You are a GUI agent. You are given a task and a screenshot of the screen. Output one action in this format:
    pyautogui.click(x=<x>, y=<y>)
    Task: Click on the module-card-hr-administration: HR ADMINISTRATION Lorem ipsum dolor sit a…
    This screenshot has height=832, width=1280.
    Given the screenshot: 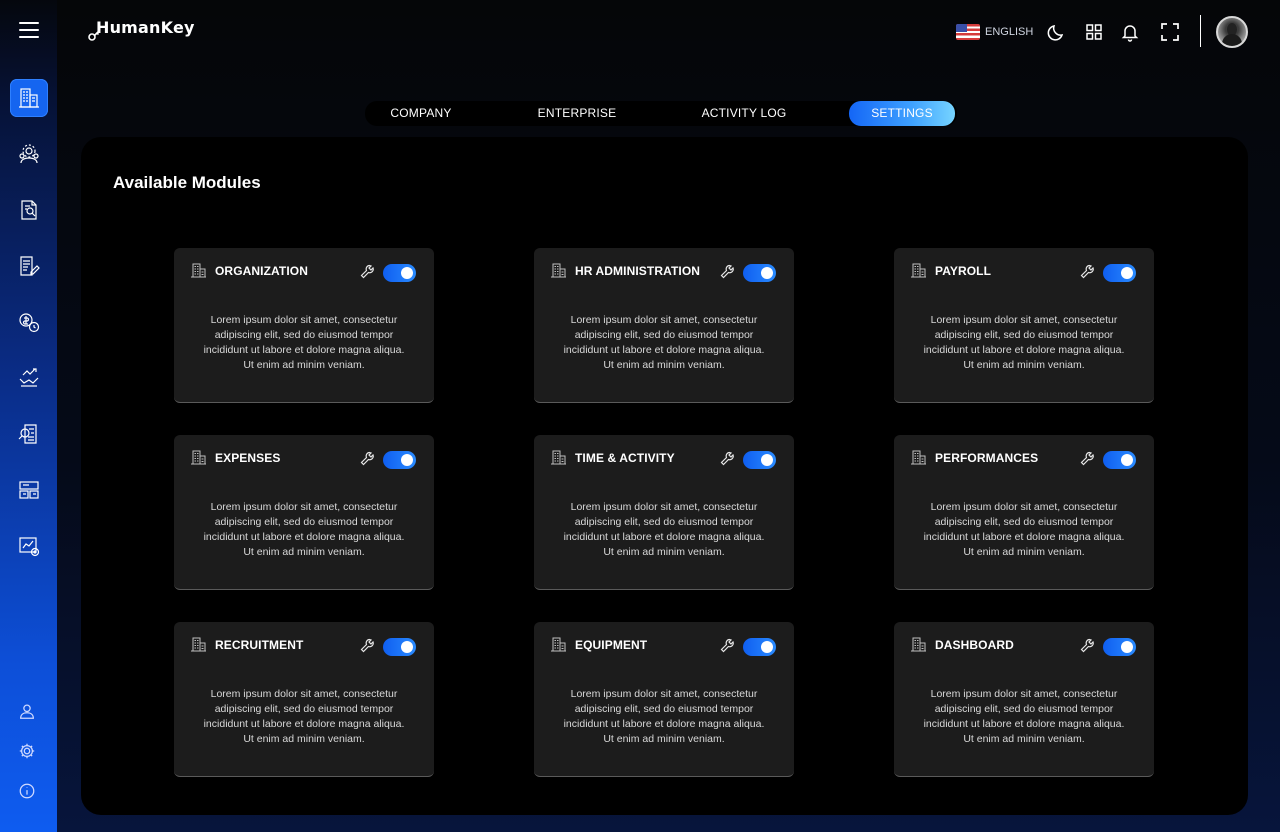 What is the action you would take?
    pyautogui.click(x=664, y=325)
    